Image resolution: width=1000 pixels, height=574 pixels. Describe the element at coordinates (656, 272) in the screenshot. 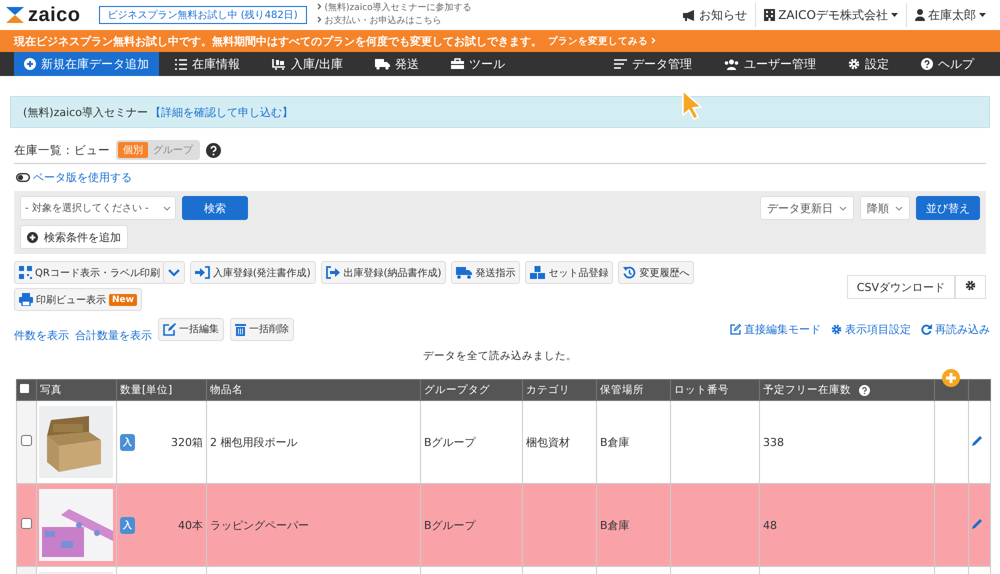

I see `action-button: 変更履歴へ` at that location.